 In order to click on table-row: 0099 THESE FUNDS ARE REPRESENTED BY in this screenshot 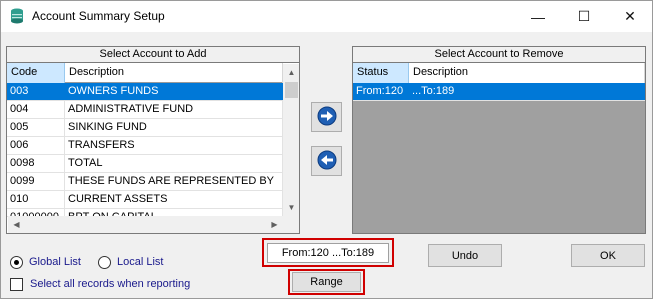, I will do `click(145, 182)`.